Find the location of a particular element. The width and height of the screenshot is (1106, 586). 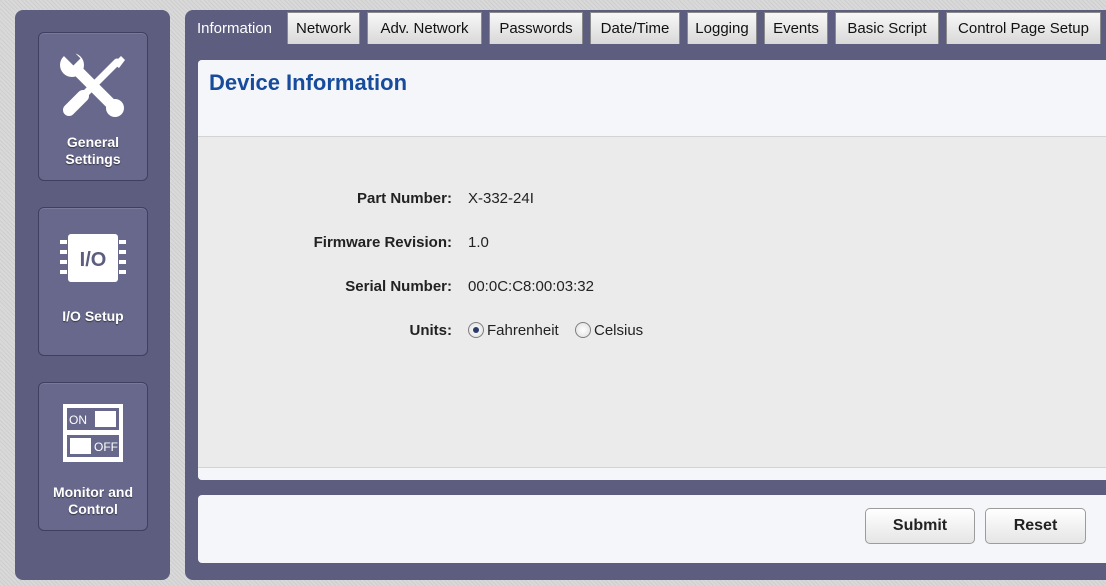

serial-number-label: Serial Number: is located at coordinates (398, 286).